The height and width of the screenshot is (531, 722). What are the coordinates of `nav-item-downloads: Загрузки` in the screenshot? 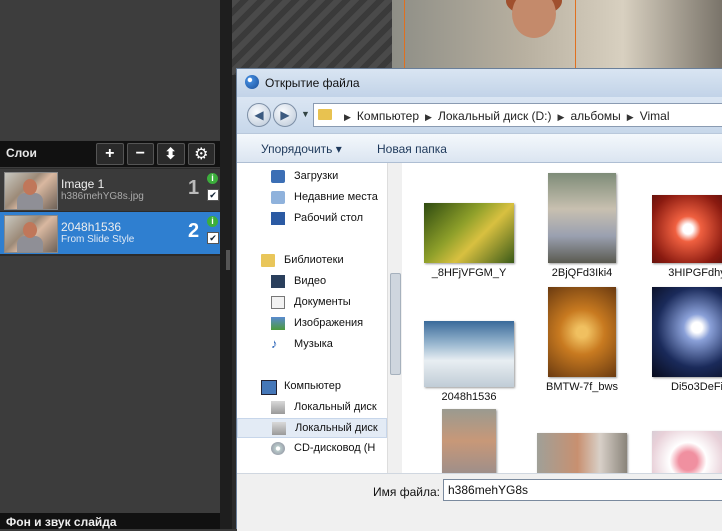 It's located at (312, 177).